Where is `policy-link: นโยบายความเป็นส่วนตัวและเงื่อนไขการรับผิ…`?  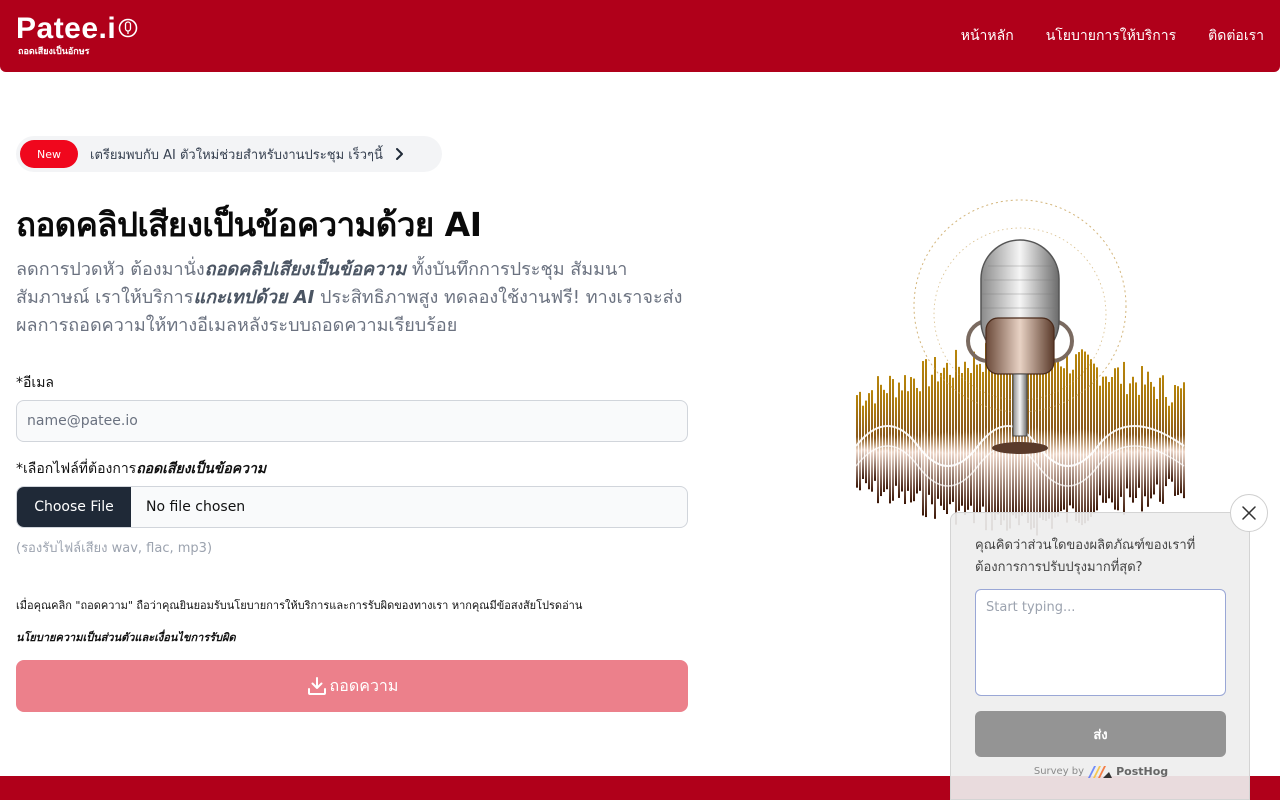 policy-link: นโยบายความเป็นส่วนตัวและเงื่อนไขการรับผิ… is located at coordinates (126, 637).